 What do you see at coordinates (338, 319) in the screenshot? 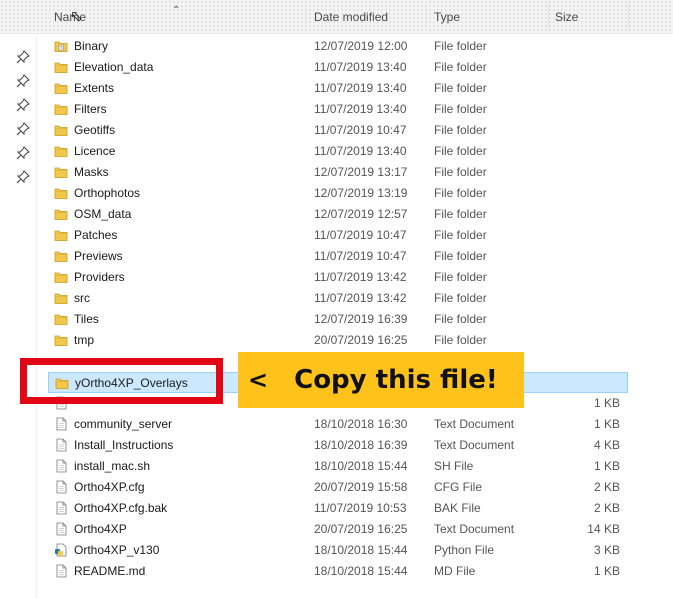
I see `list-item: Tiles 12/07/2019 16:39 File folder` at bounding box center [338, 319].